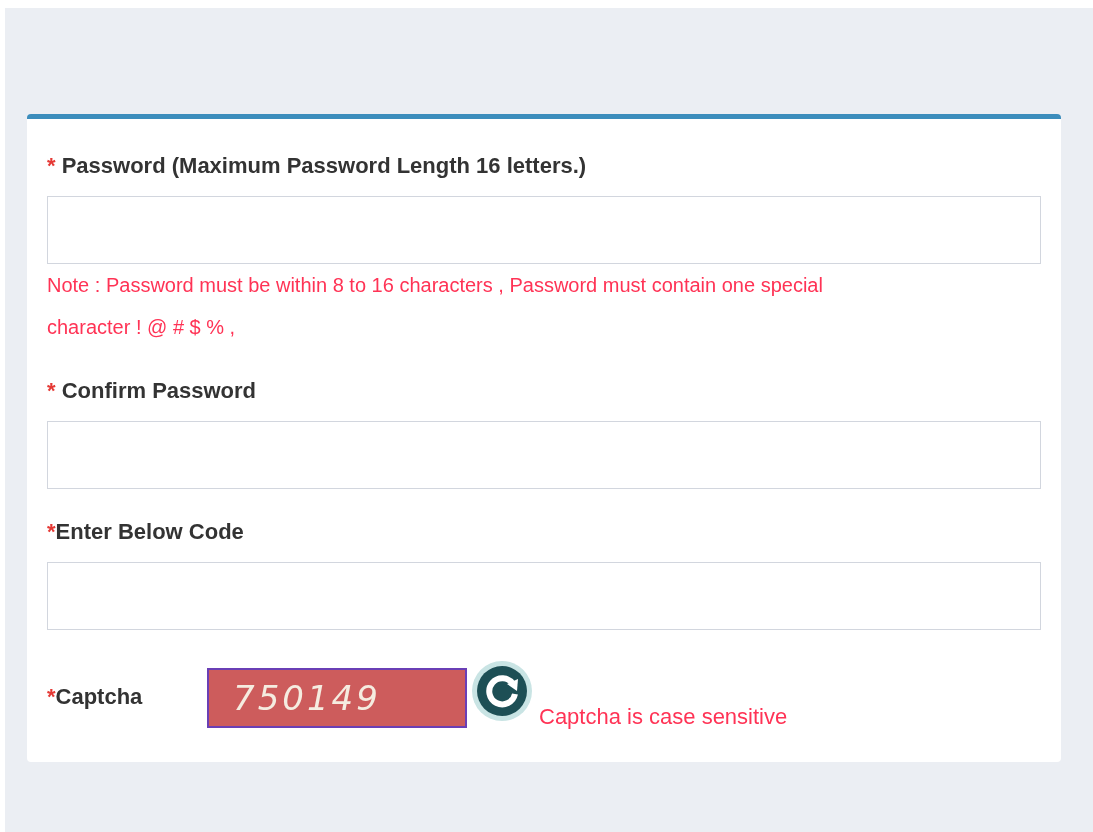 Image resolution: width=1093 pixels, height=832 pixels. What do you see at coordinates (159, 391) in the screenshot?
I see `field-label: Confirm Password` at bounding box center [159, 391].